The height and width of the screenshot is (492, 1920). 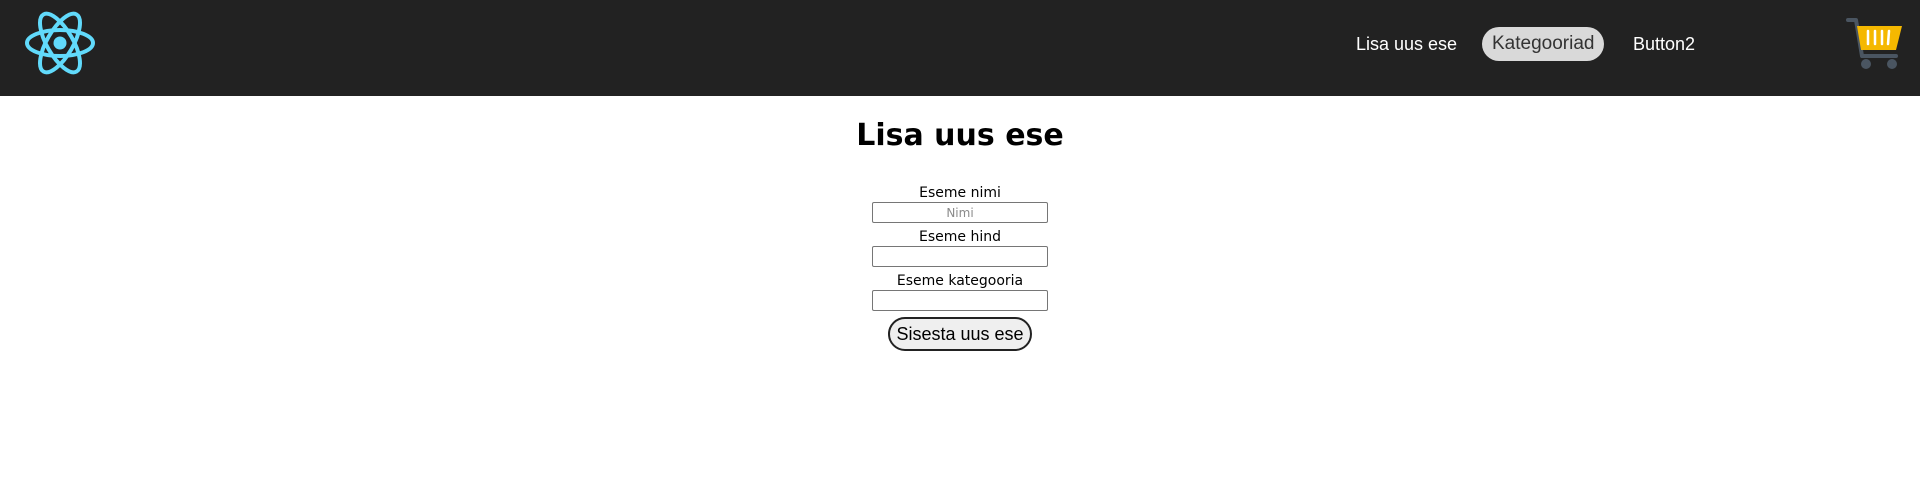 I want to click on submit-new-item-button: Sisesta uus ese, so click(x=960, y=334).